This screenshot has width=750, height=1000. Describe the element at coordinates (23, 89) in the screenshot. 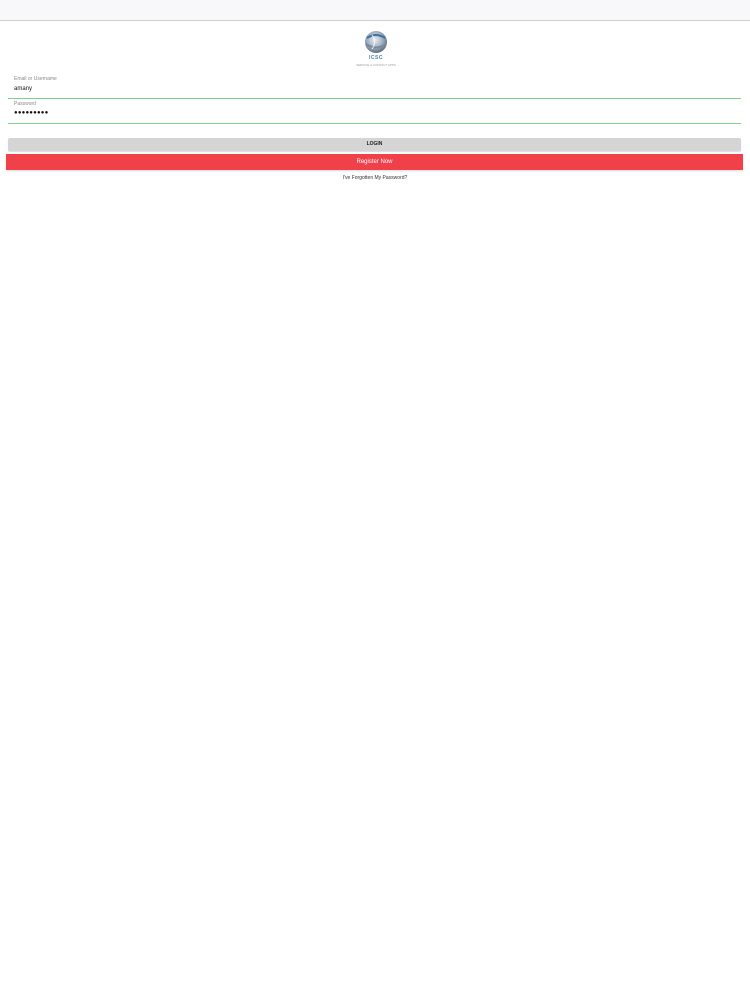

I see `email-input: amany` at that location.